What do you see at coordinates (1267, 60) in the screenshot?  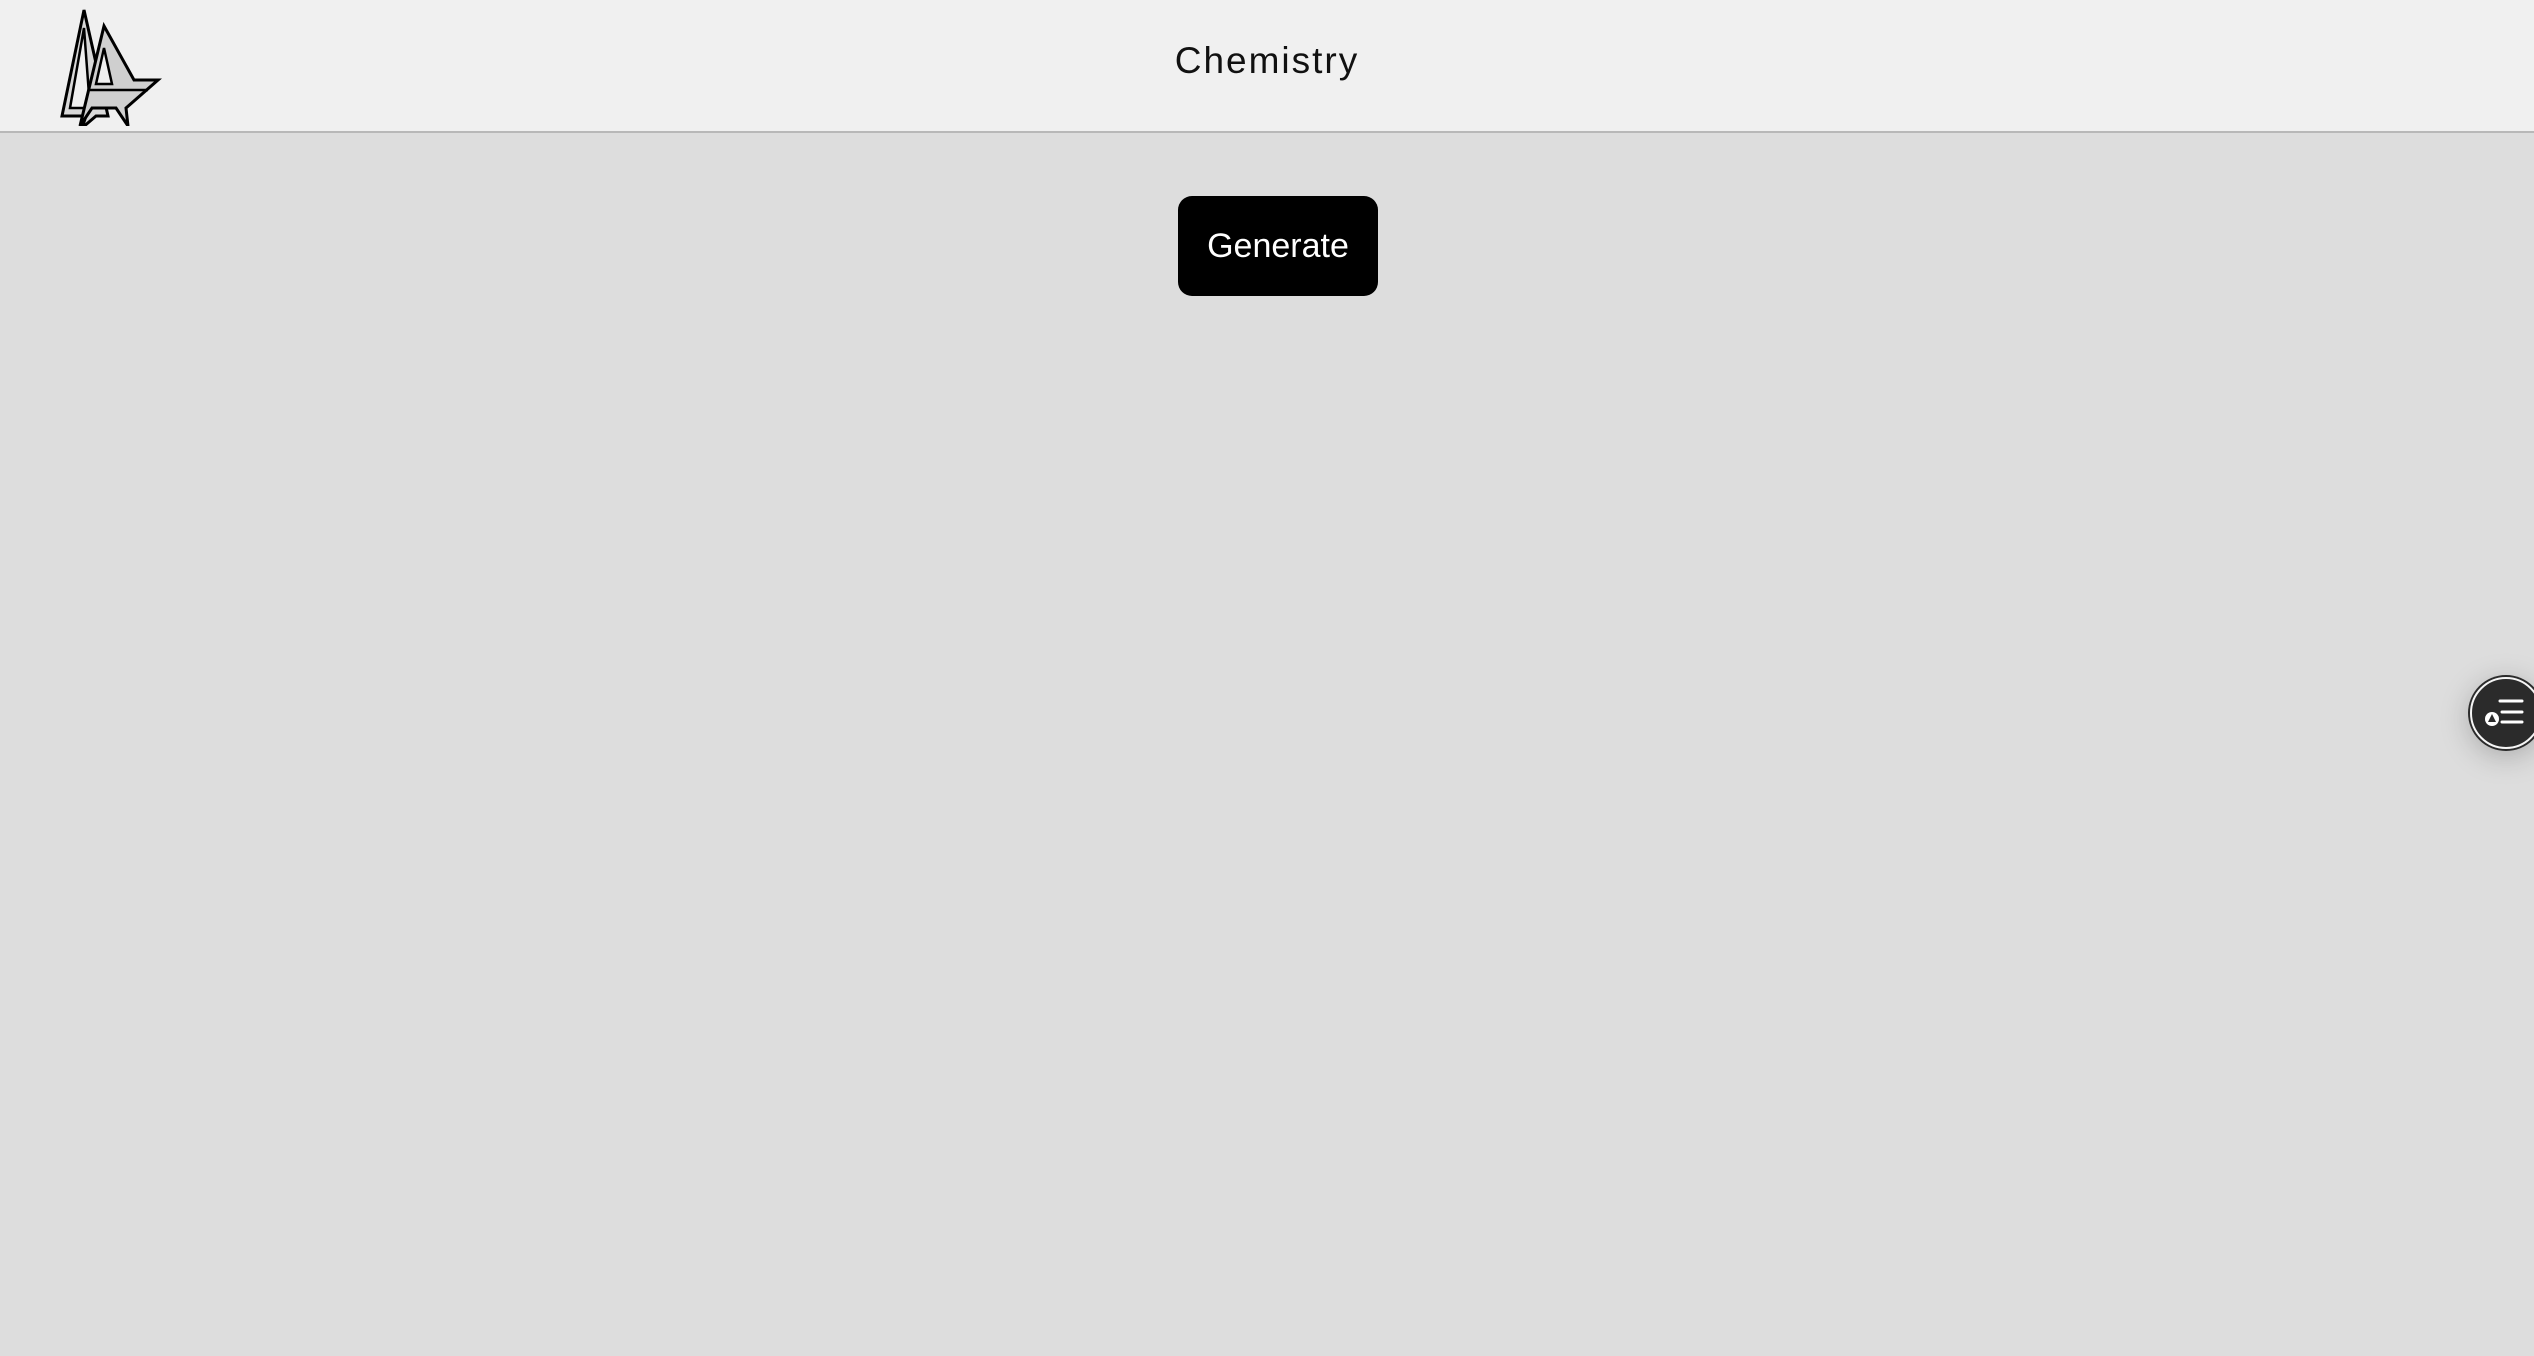 I see `page-title: Chemistry` at bounding box center [1267, 60].